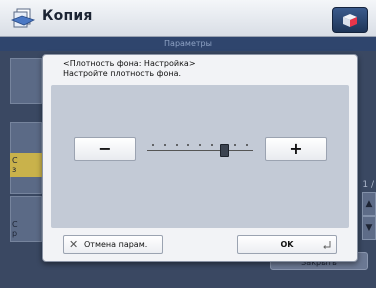 Image resolution: width=376 pixels, height=288 pixels. What do you see at coordinates (369, 228) in the screenshot?
I see `scroll-down-button: ▼` at bounding box center [369, 228].